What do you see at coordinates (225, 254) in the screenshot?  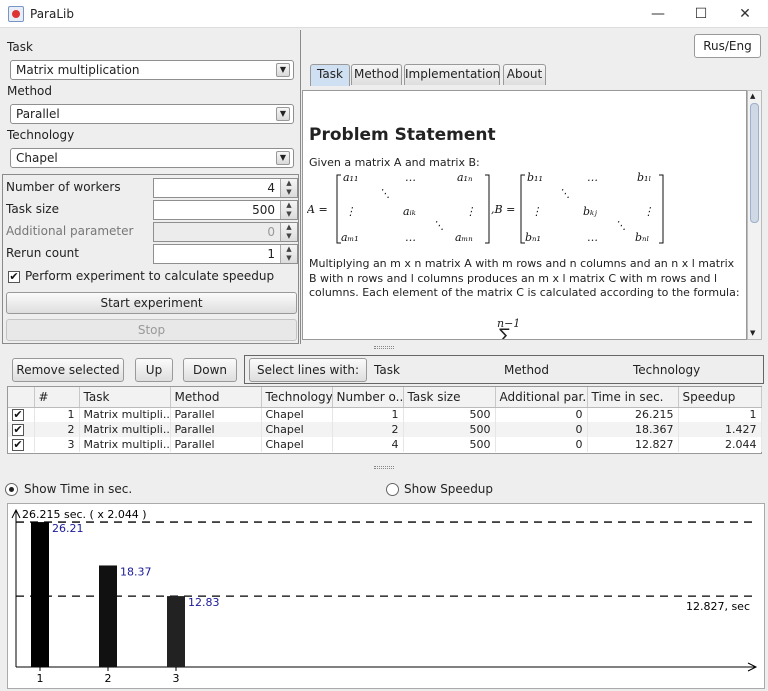 I see `rerun-spinner: 1 ▲ ▼` at bounding box center [225, 254].